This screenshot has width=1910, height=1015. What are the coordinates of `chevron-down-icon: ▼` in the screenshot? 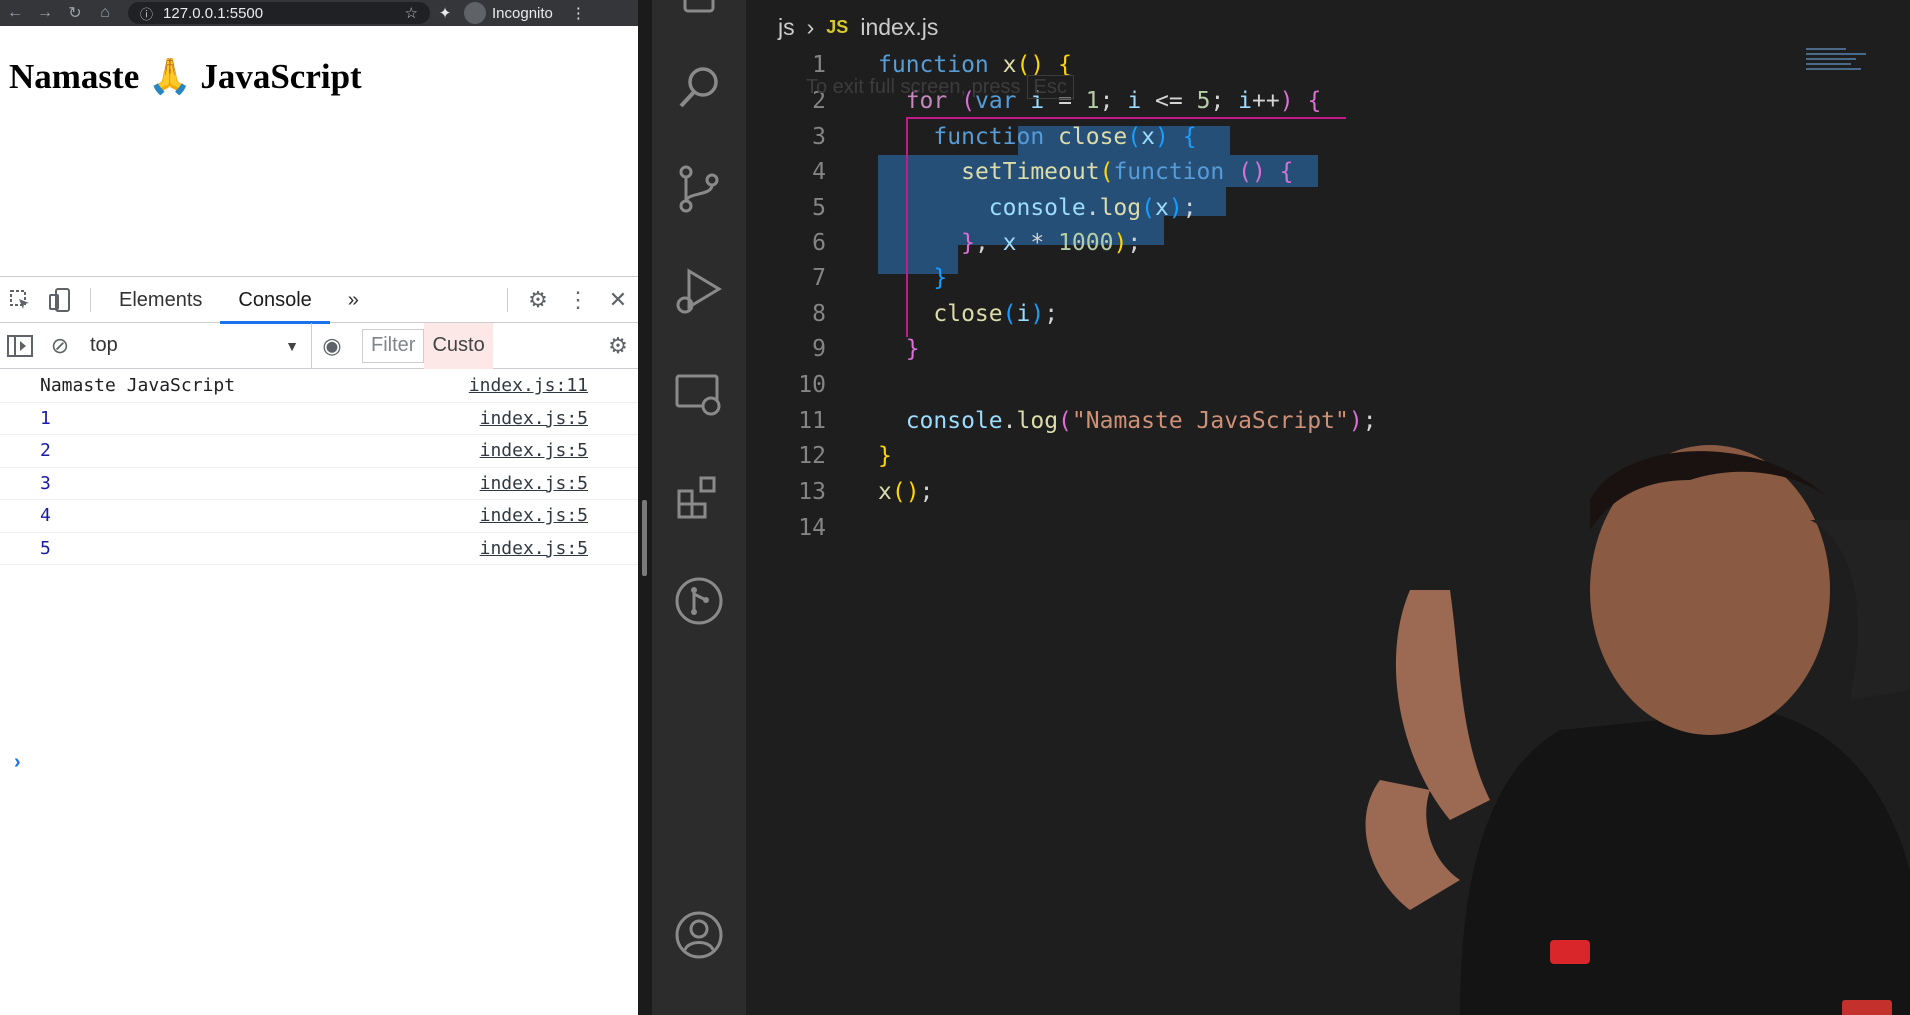 It's located at (292, 345).